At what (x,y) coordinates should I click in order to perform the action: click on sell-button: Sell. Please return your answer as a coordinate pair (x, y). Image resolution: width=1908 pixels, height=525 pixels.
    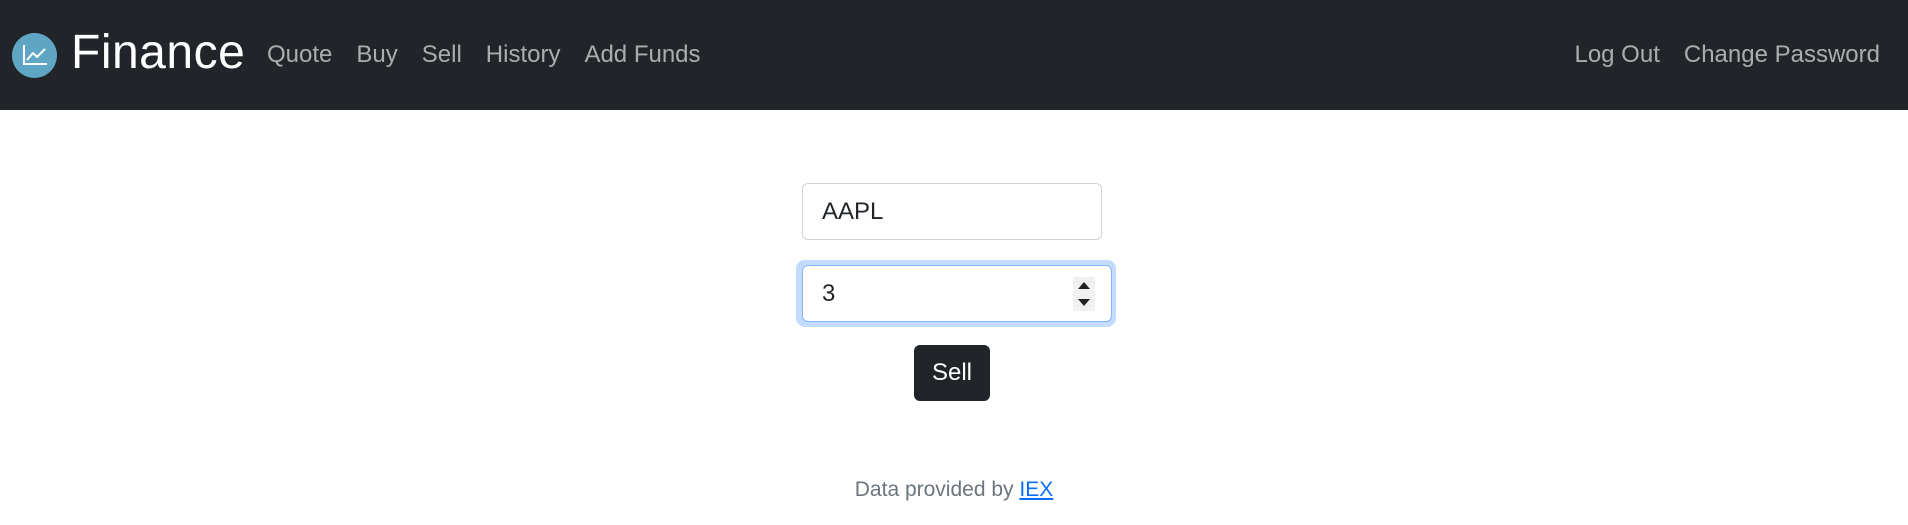
    Looking at the image, I should click on (952, 373).